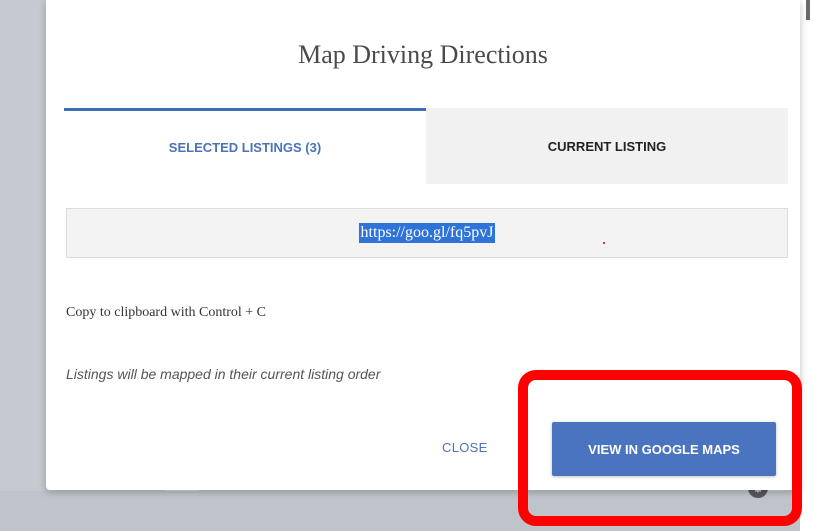 This screenshot has width=814, height=531. I want to click on scroll-marker, so click(808, 10).